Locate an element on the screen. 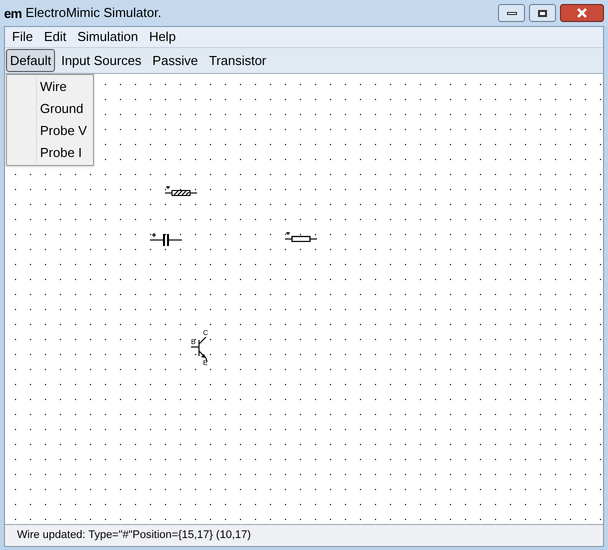 Image resolution: width=608 pixels, height=550 pixels. toolbar-tab: Input Sources is located at coordinates (101, 60).